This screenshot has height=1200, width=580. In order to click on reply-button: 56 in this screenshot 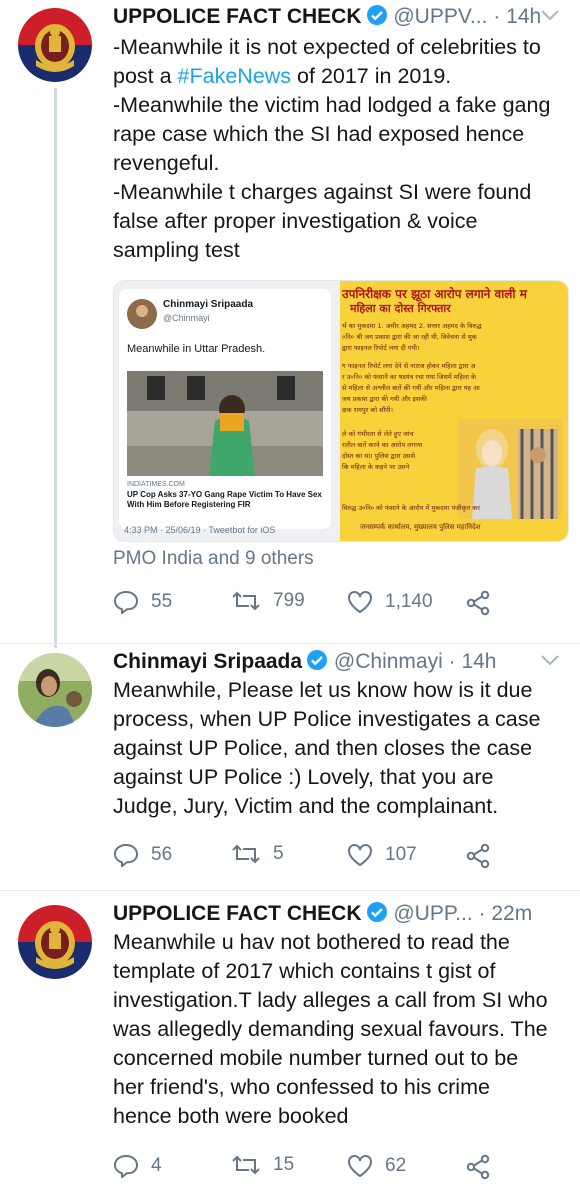, I will do `click(142, 855)`.